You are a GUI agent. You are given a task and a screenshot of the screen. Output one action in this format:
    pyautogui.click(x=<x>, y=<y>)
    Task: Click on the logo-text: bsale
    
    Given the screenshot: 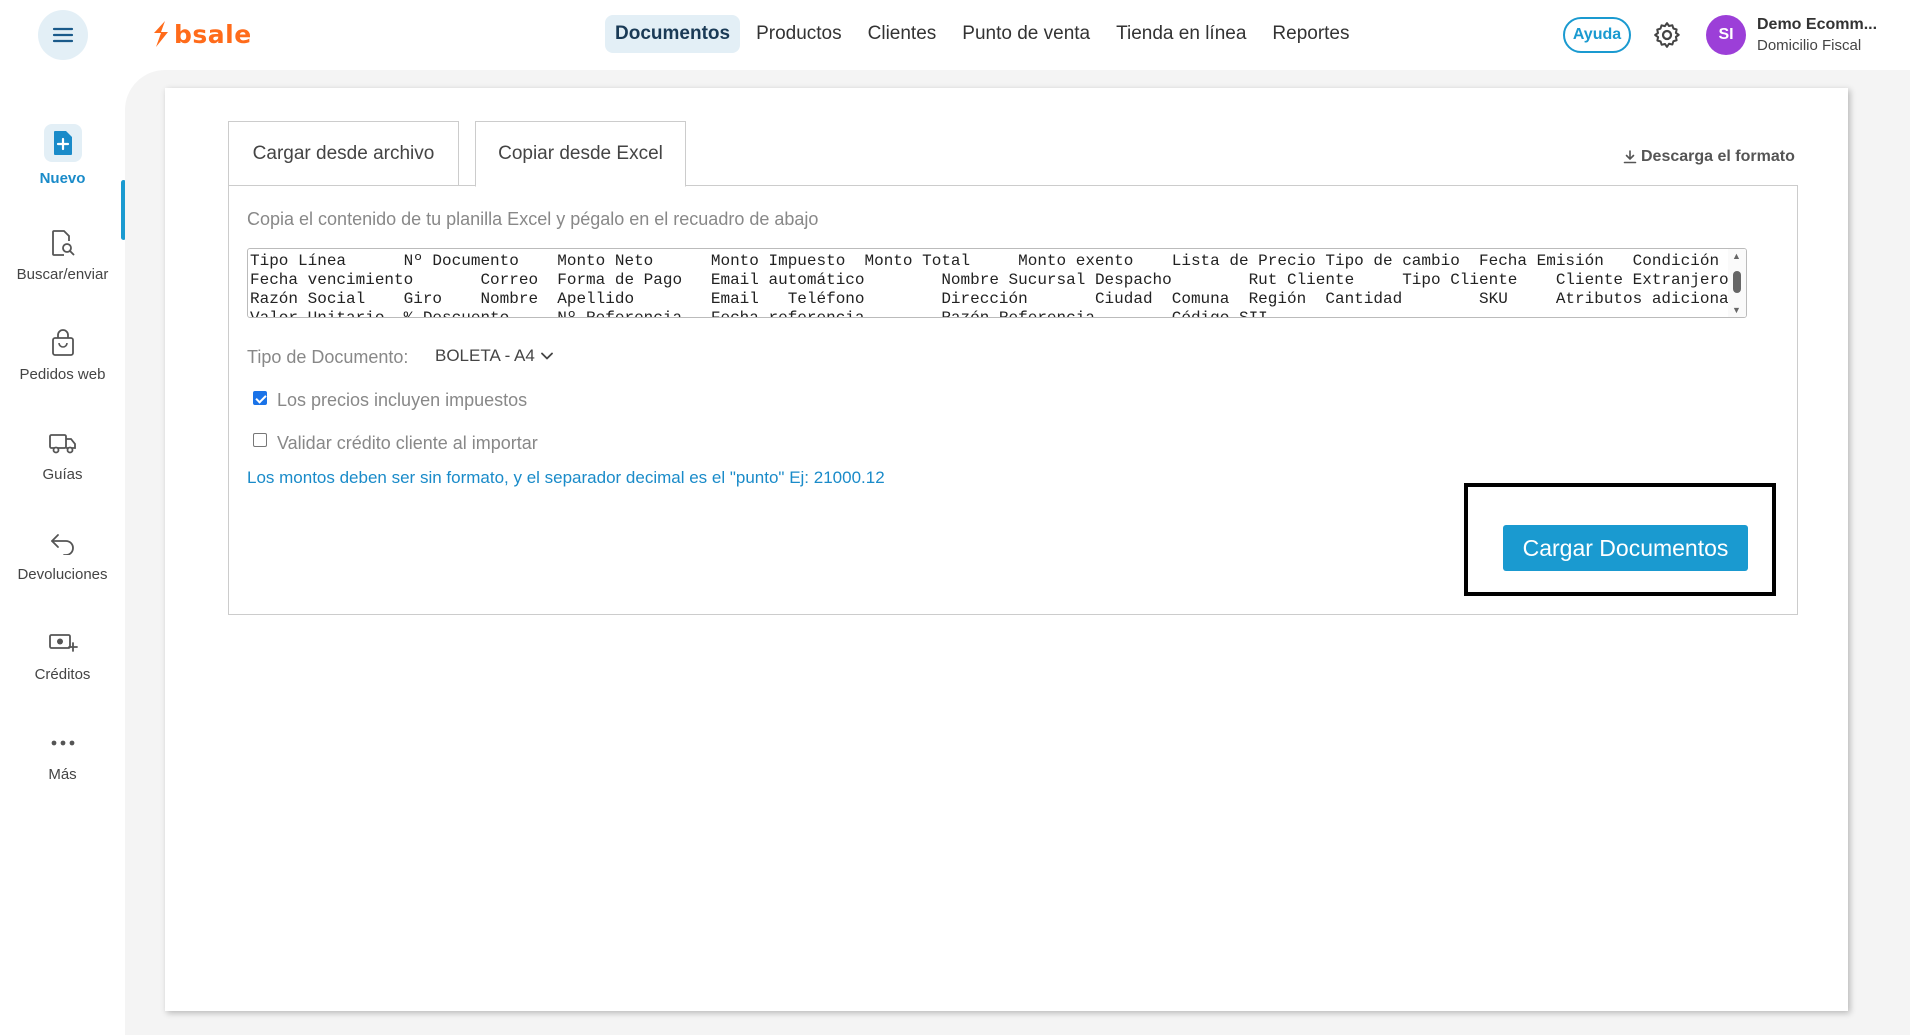 What is the action you would take?
    pyautogui.click(x=213, y=34)
    